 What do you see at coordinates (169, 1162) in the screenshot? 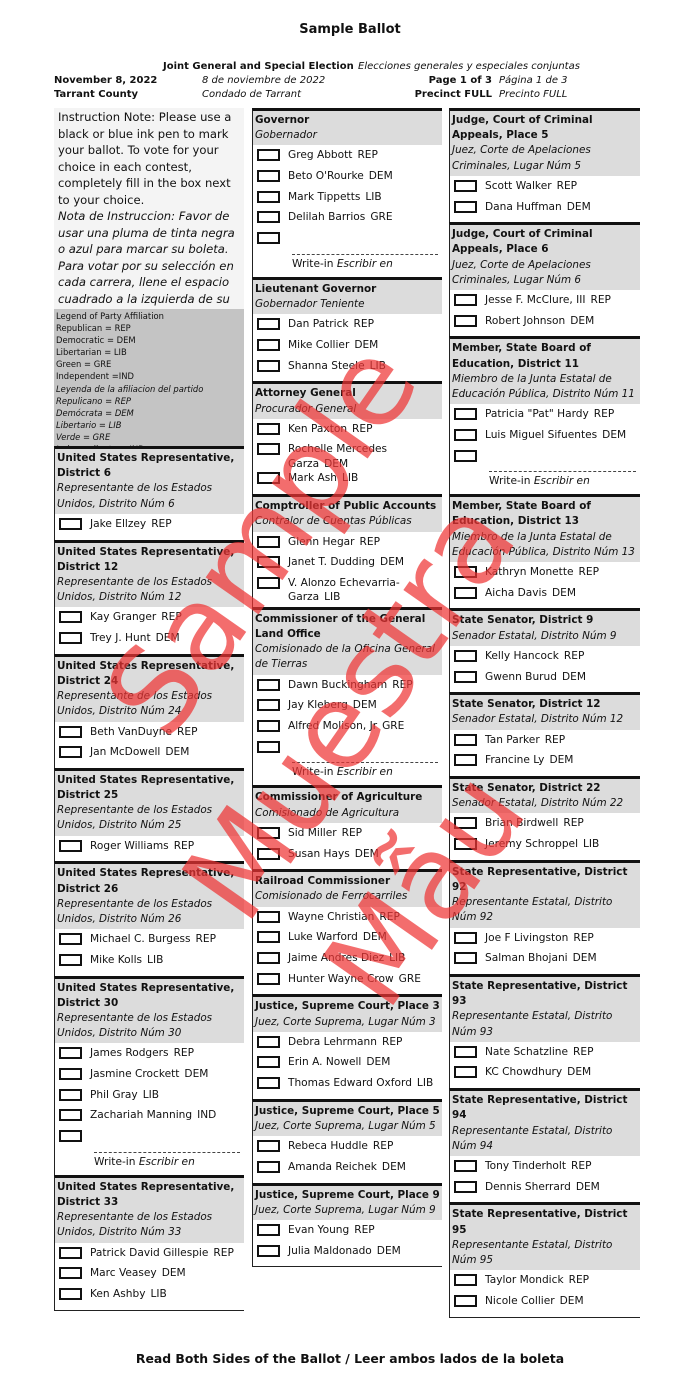
I see `write-in-field: Write-in Escribir en` at bounding box center [169, 1162].